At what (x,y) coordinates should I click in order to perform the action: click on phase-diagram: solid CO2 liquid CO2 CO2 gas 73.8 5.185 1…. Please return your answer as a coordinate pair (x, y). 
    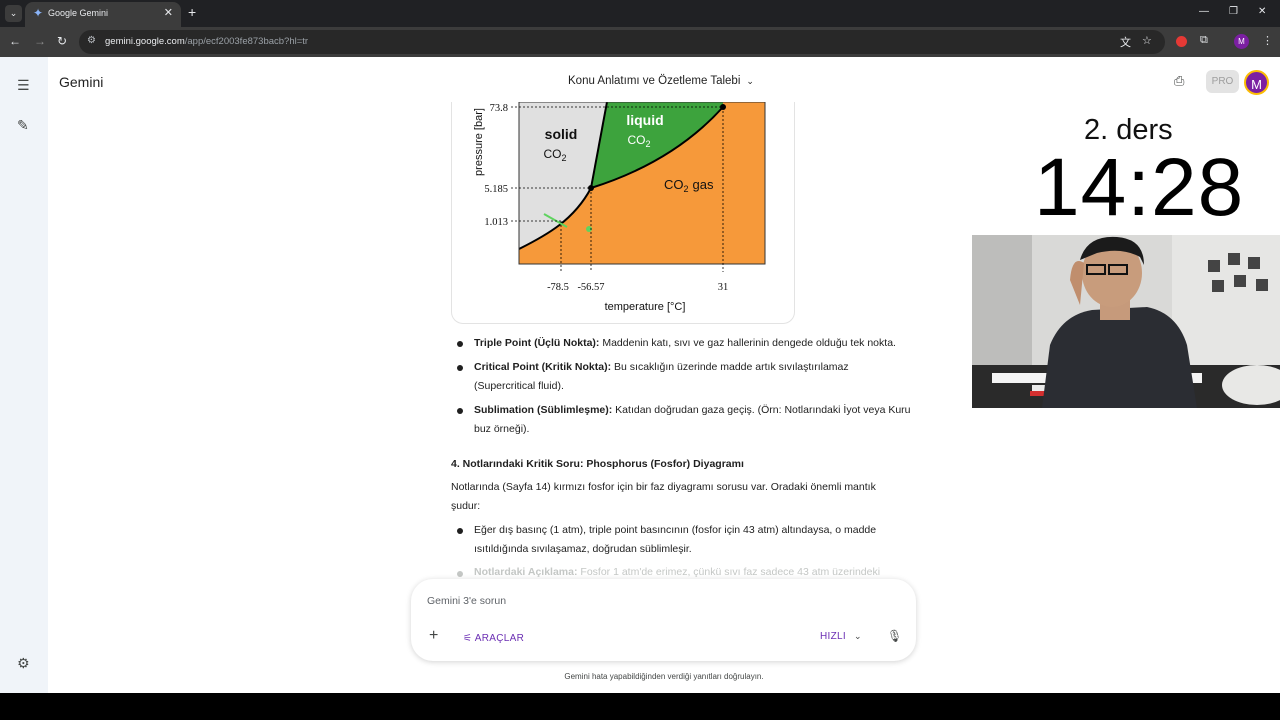
    Looking at the image, I should click on (619, 207).